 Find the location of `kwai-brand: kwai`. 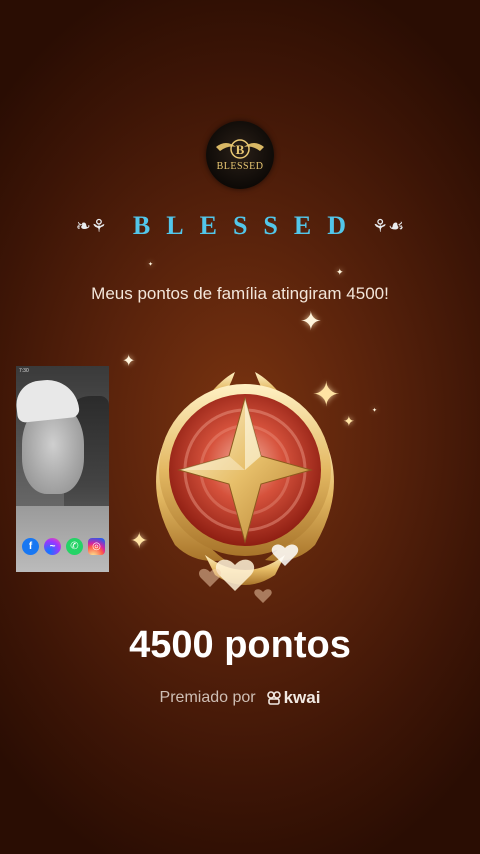

kwai-brand: kwai is located at coordinates (293, 698).